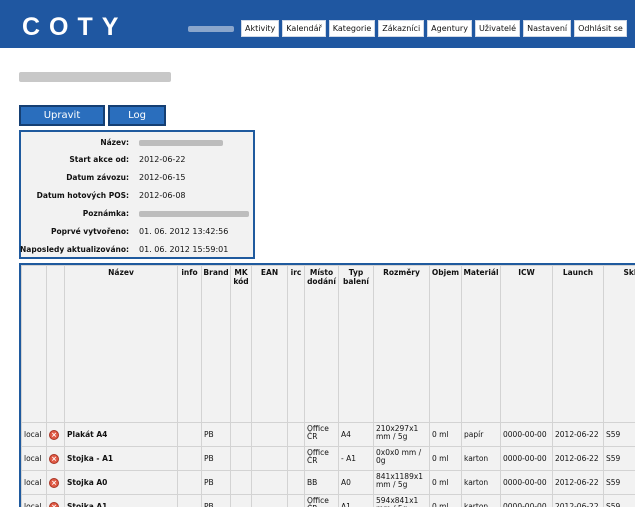 The image size is (635, 507). Describe the element at coordinates (137, 121) in the screenshot. I see `change-log-button: Log změn` at that location.